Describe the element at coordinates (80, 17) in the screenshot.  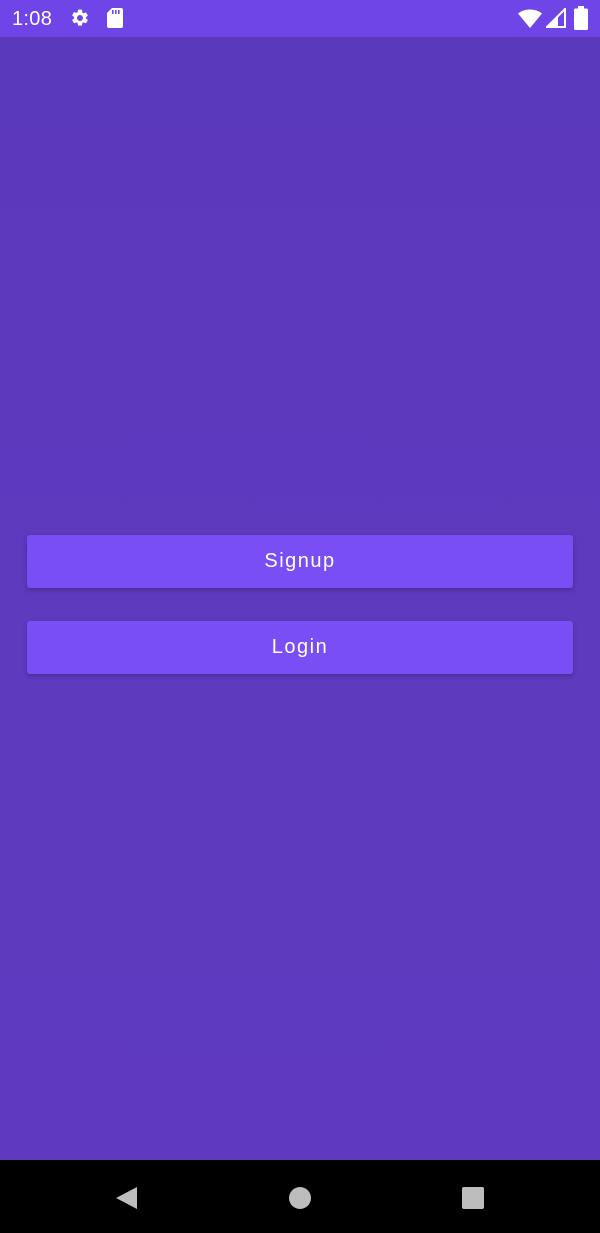
I see `gear-icon` at that location.